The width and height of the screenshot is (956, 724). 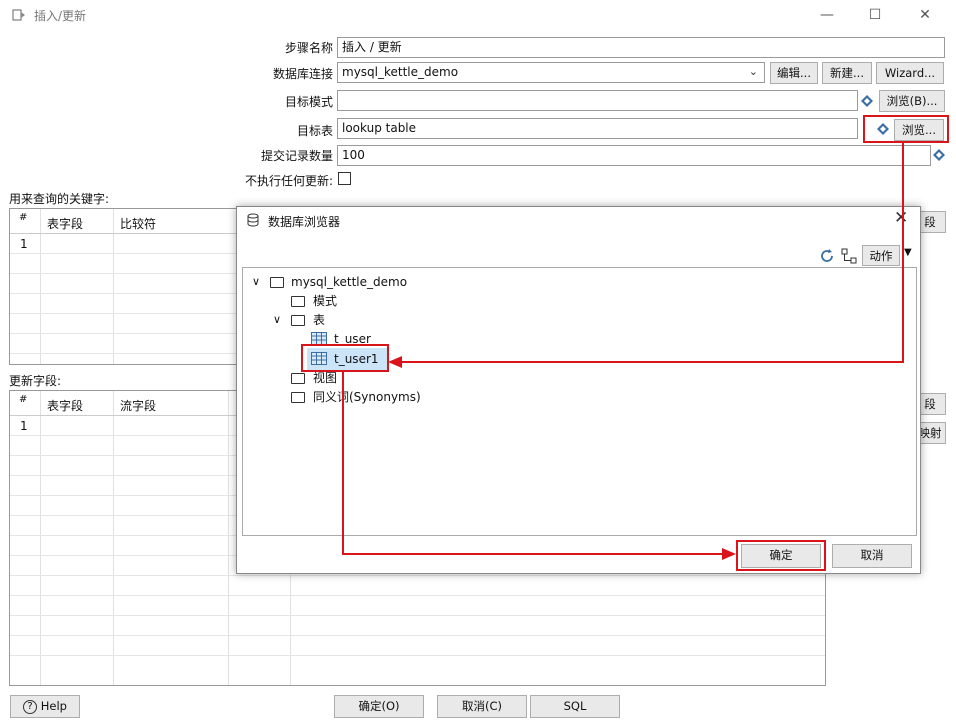 I want to click on help-icon: ?, so click(x=30, y=706).